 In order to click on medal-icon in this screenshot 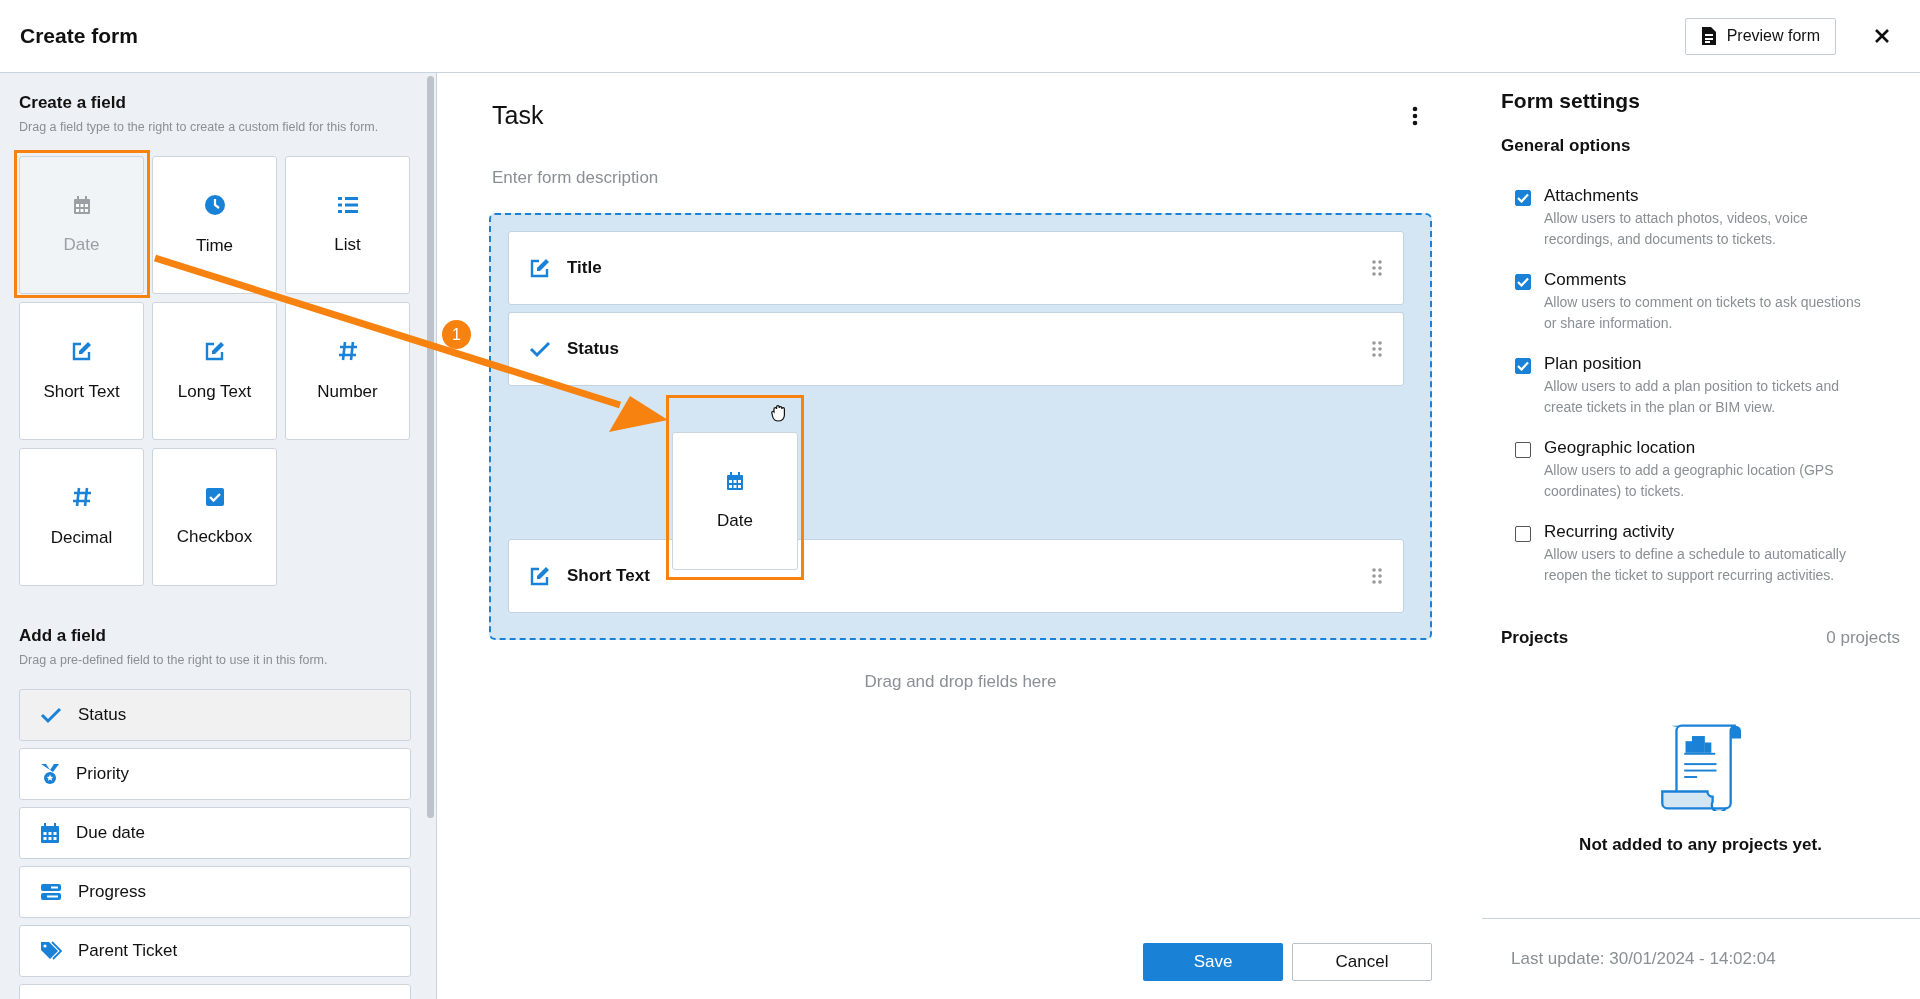, I will do `click(50, 774)`.